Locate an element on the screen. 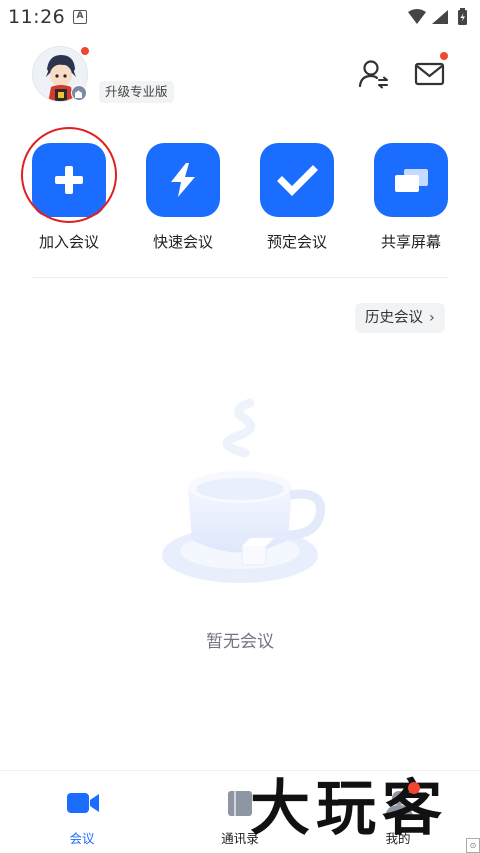  share-screen-tile is located at coordinates (411, 180).